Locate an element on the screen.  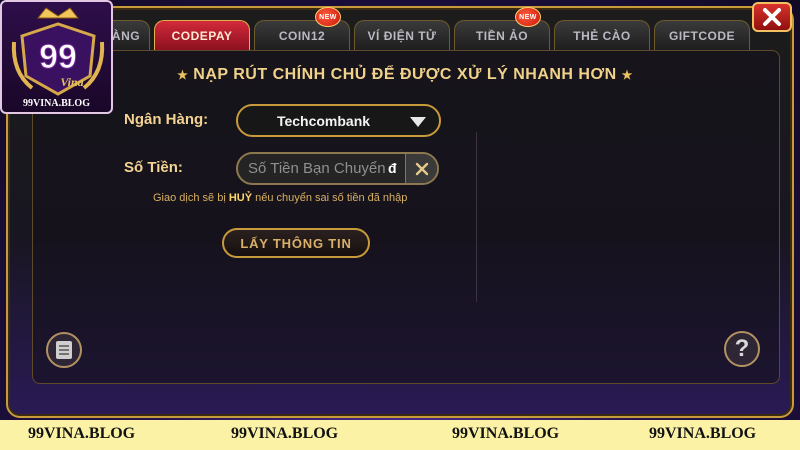
crown-shield-icon: 99 Vina is located at coordinates (58, 51).